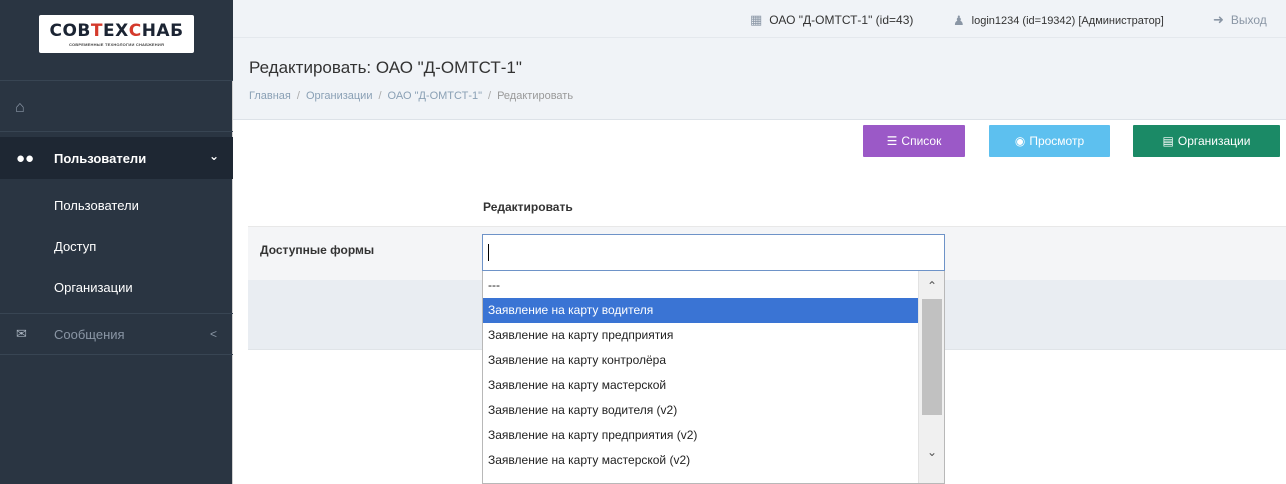 The image size is (1286, 484). Describe the element at coordinates (116, 108) in the screenshot. I see `home-link: ⌂` at that location.